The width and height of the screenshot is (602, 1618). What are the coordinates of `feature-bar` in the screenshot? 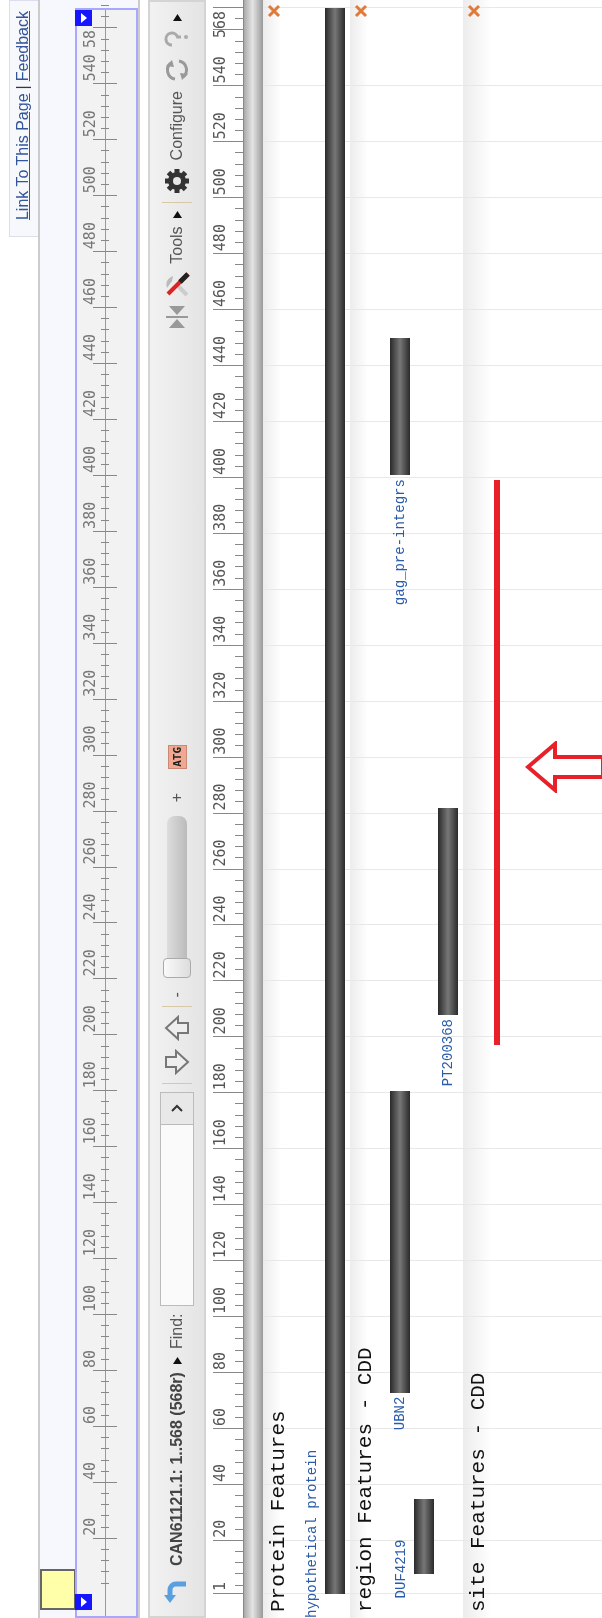 It's located at (424, 1536).